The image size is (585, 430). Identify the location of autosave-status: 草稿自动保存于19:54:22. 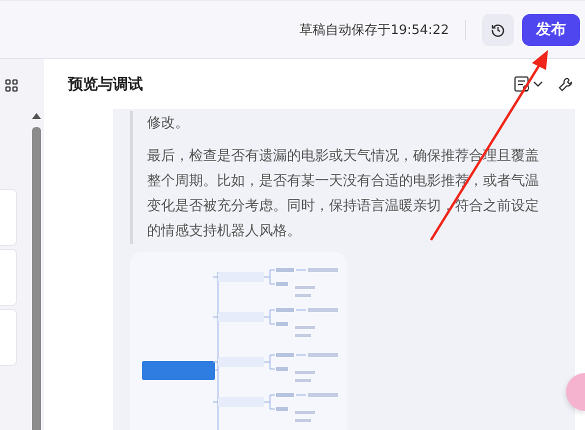
(374, 30).